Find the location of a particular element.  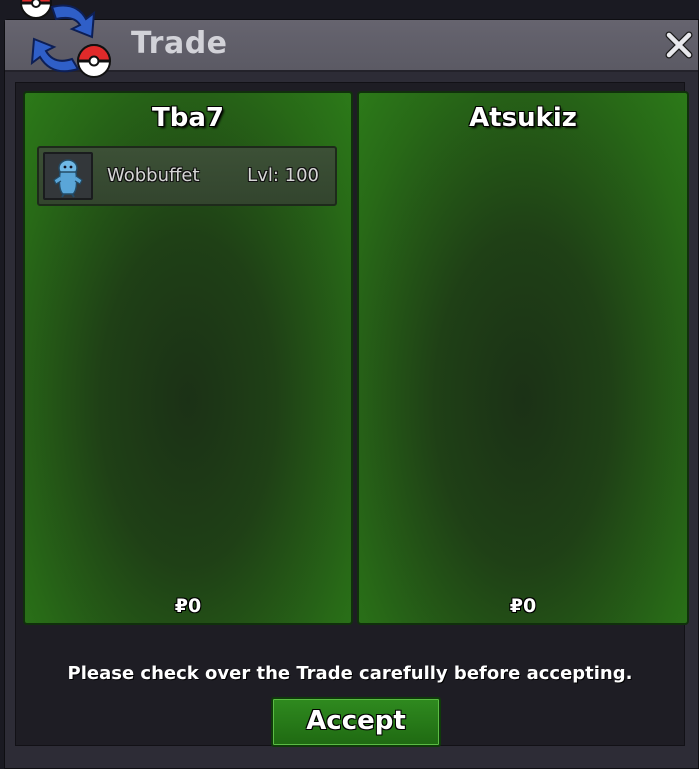

pokemon-name: Wobbuffet is located at coordinates (153, 175).